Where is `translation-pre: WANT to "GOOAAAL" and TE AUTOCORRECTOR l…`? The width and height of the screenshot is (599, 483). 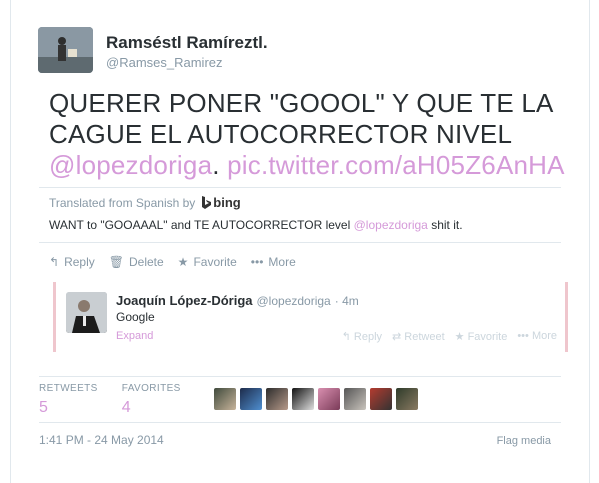
translation-pre: WANT to "GOOAAAL" and TE AUTOCORRECTOR l… is located at coordinates (200, 225).